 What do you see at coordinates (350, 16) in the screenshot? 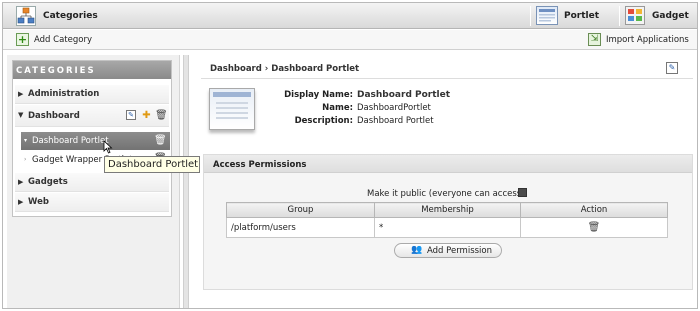
I see `top-bar: Categories Portlet Gadget` at bounding box center [350, 16].